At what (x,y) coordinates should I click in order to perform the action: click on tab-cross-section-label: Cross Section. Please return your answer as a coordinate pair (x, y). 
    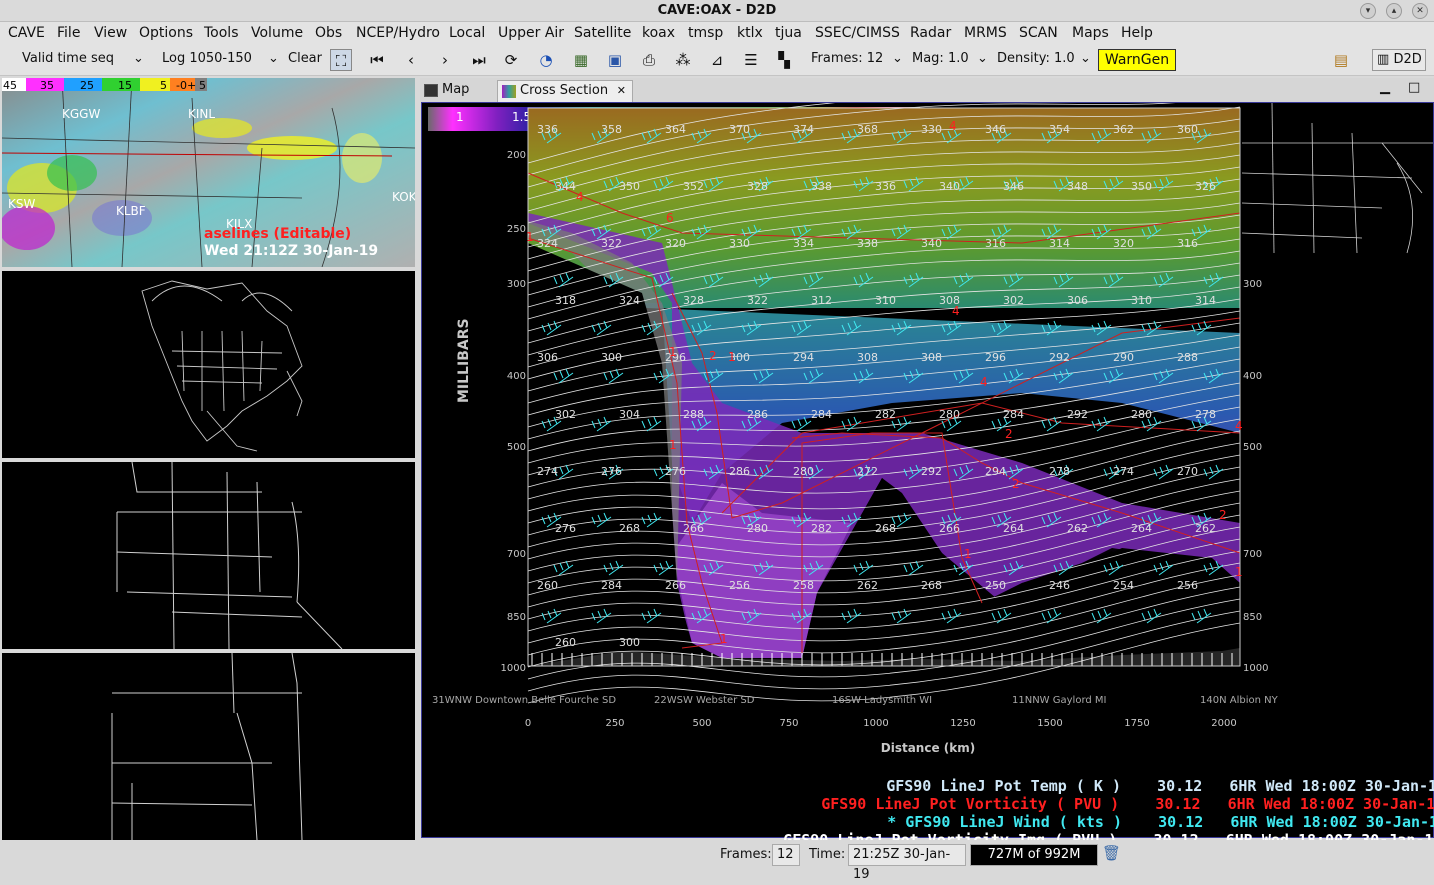
    Looking at the image, I should click on (564, 90).